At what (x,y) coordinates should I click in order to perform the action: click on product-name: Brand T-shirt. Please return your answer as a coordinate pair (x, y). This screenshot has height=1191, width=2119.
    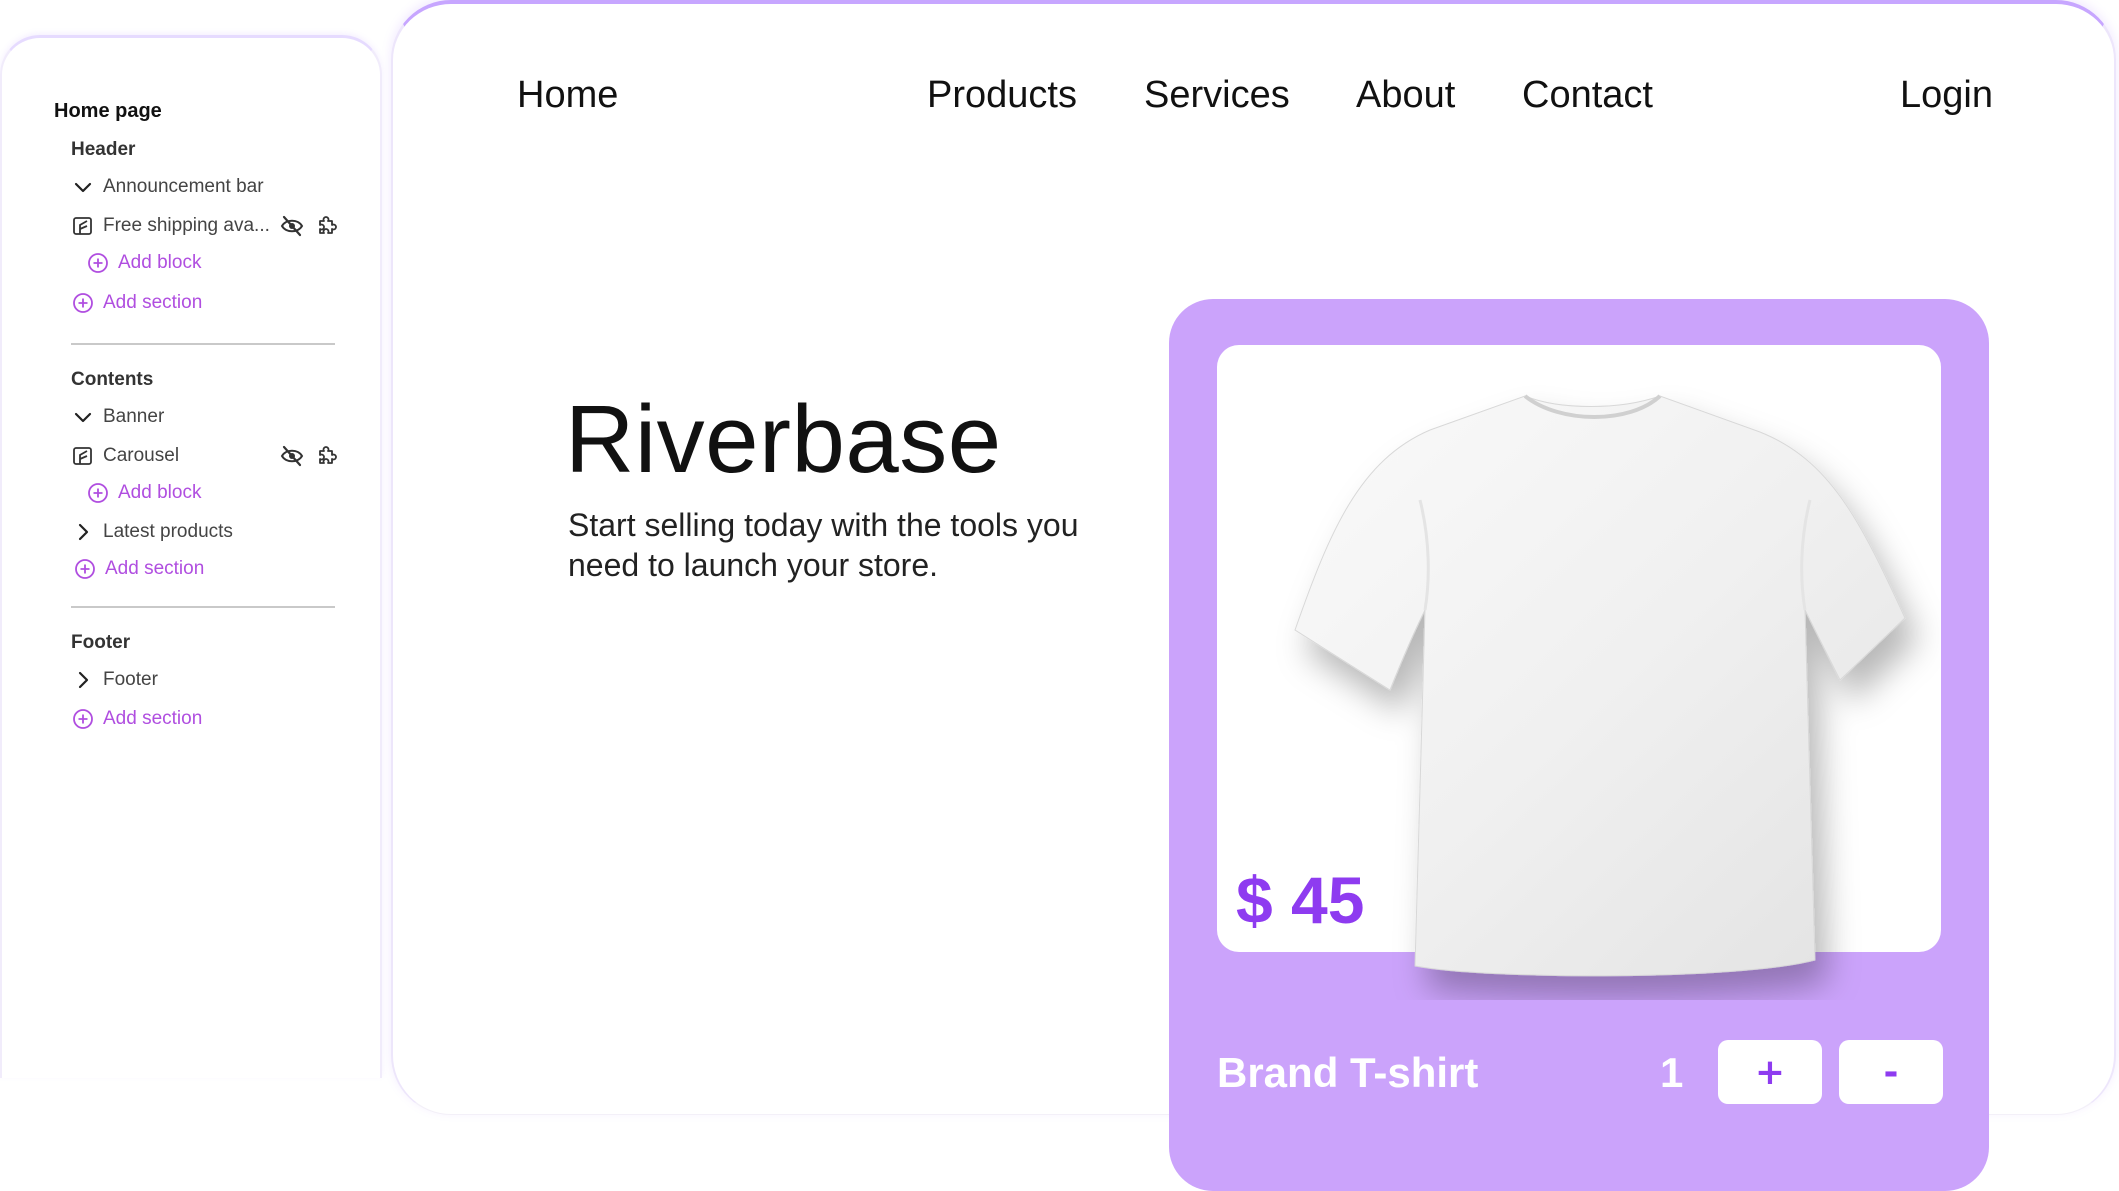
    Looking at the image, I should click on (1348, 1072).